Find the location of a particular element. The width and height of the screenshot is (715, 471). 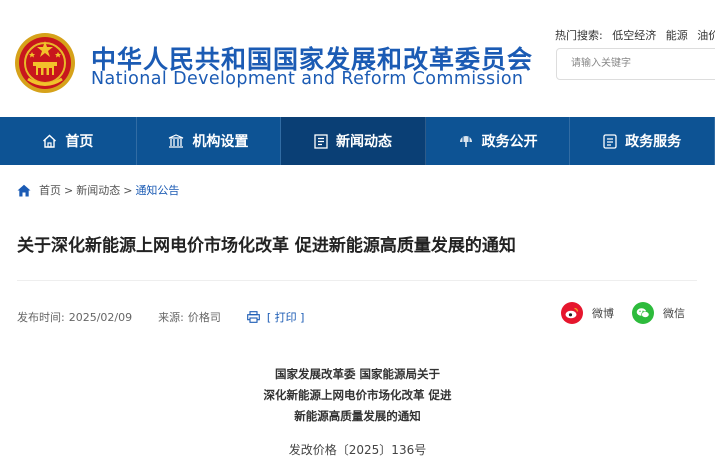

nav-item-home: 首页 is located at coordinates (68, 141).